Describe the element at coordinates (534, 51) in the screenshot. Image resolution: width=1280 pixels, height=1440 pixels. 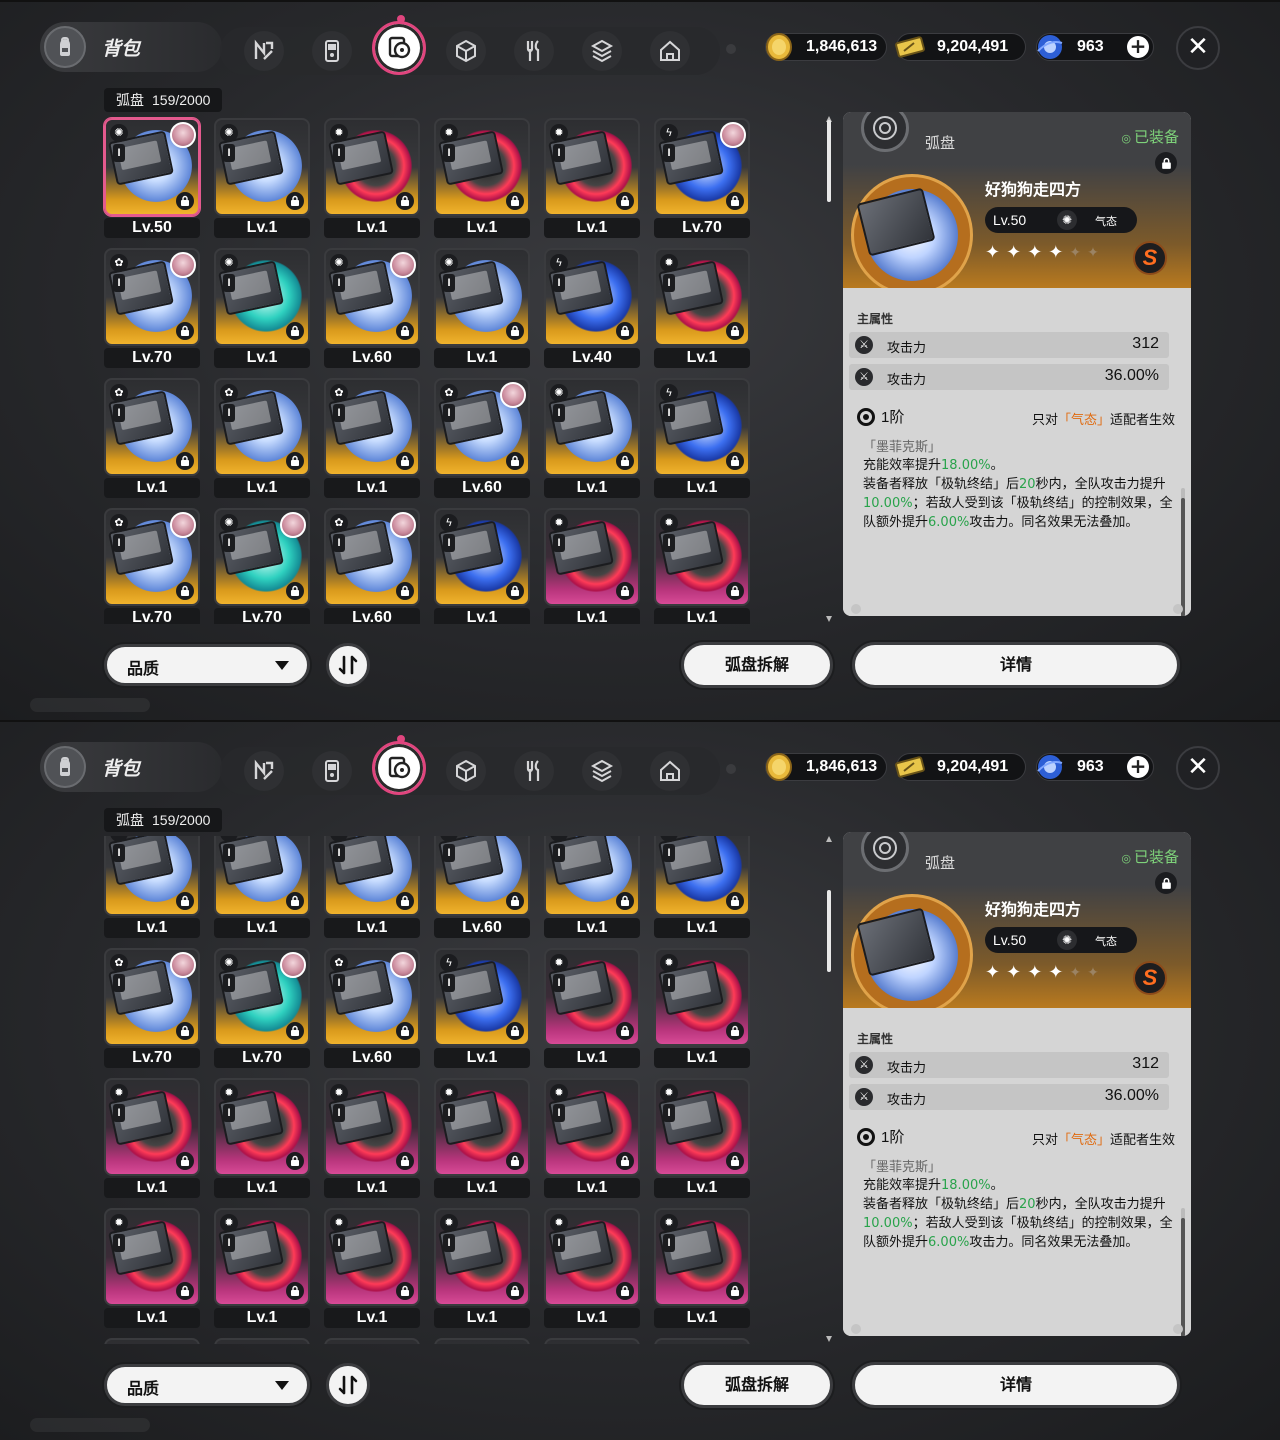
I see `tab-food` at that location.